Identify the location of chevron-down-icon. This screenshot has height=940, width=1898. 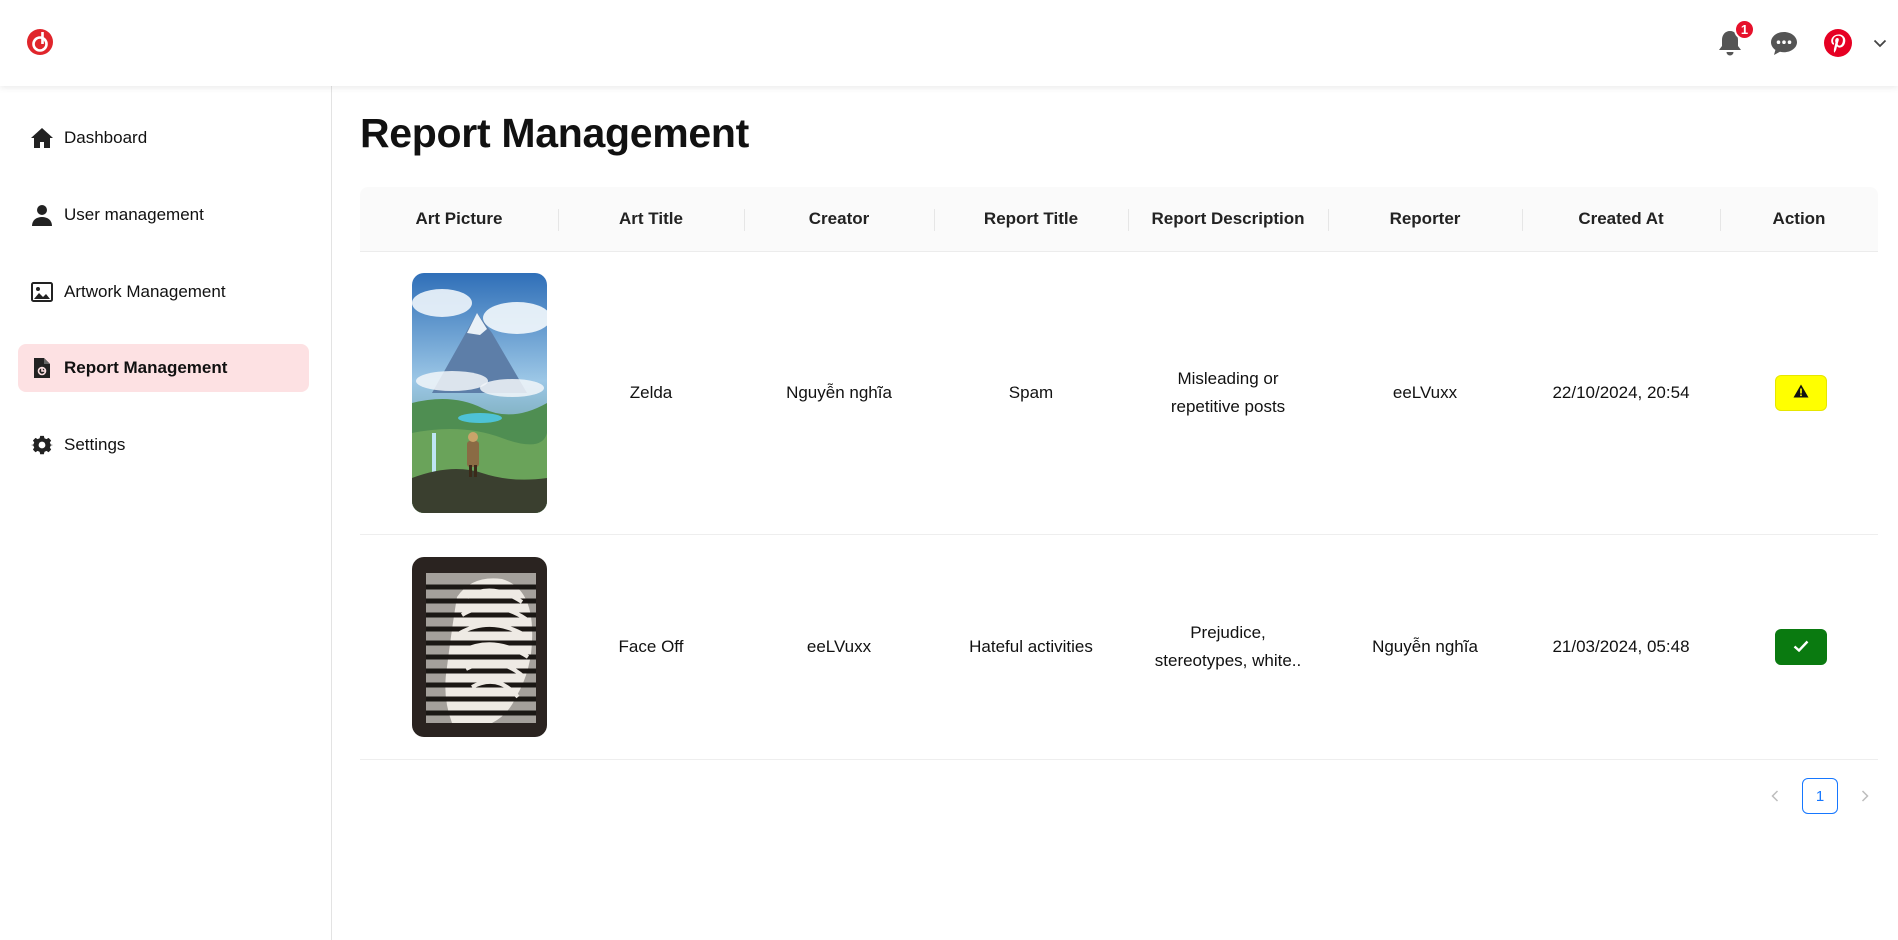
(1880, 43).